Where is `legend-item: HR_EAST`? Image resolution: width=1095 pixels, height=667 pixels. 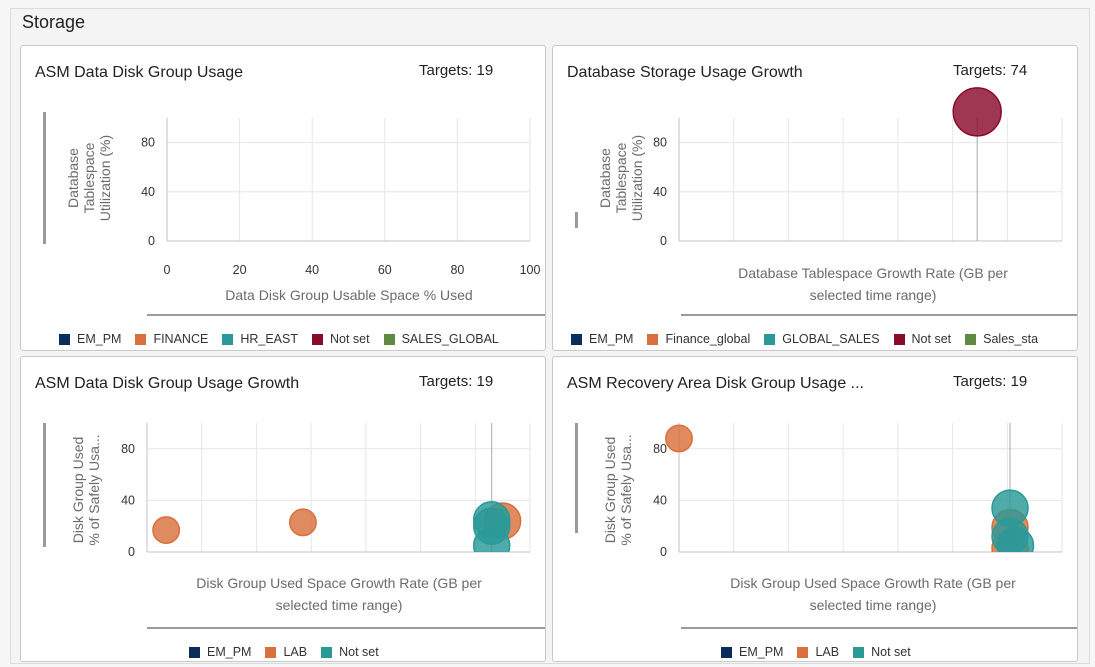 legend-item: HR_EAST is located at coordinates (260, 339).